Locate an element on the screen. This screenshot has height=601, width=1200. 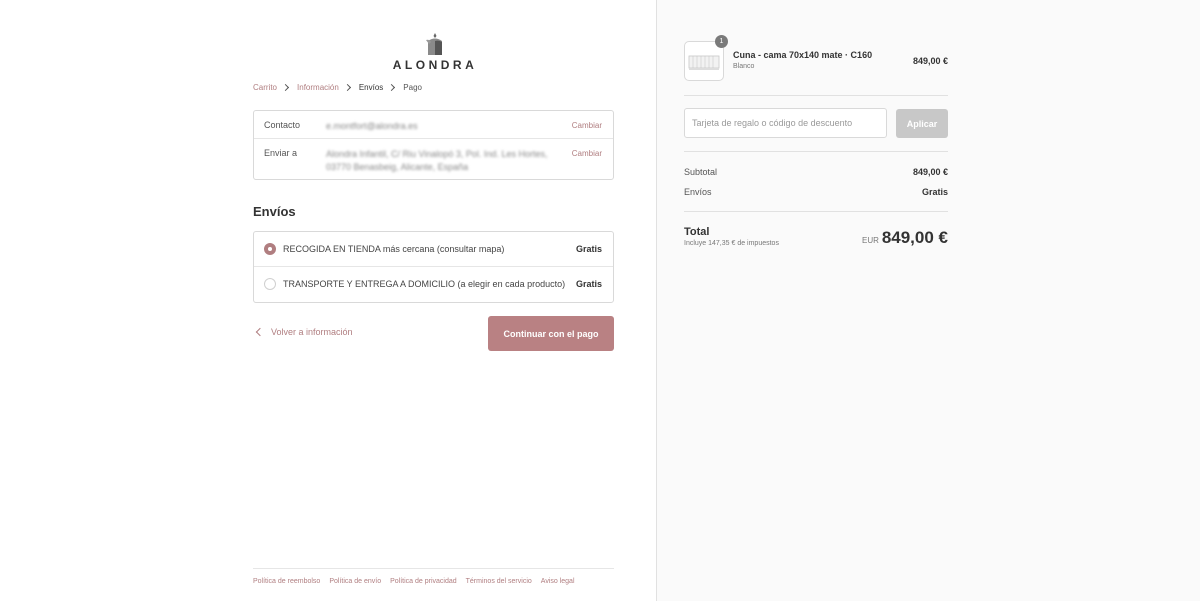
breadcrumb: Carrito Información Envíos Pago is located at coordinates (337, 87).